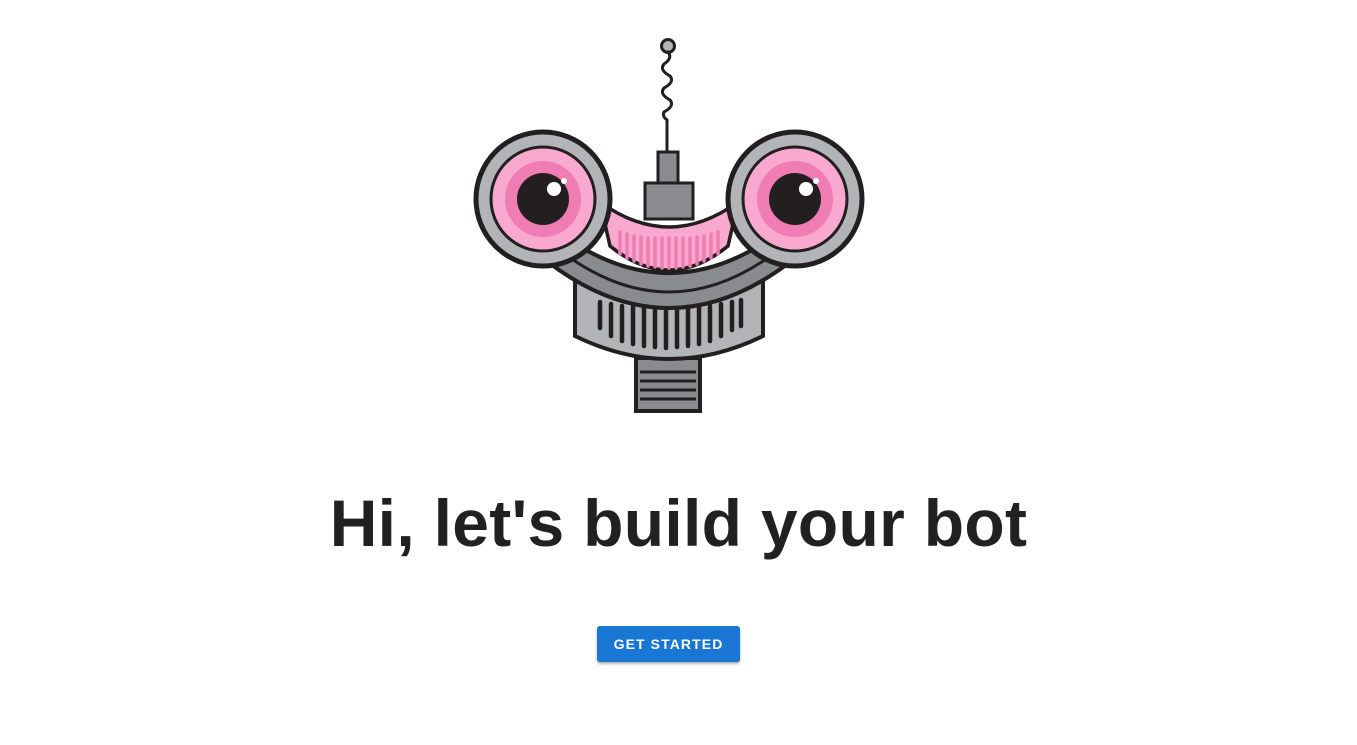 This screenshot has height=745, width=1357. Describe the element at coordinates (668, 644) in the screenshot. I see `get-started-button: GET STARTED` at that location.